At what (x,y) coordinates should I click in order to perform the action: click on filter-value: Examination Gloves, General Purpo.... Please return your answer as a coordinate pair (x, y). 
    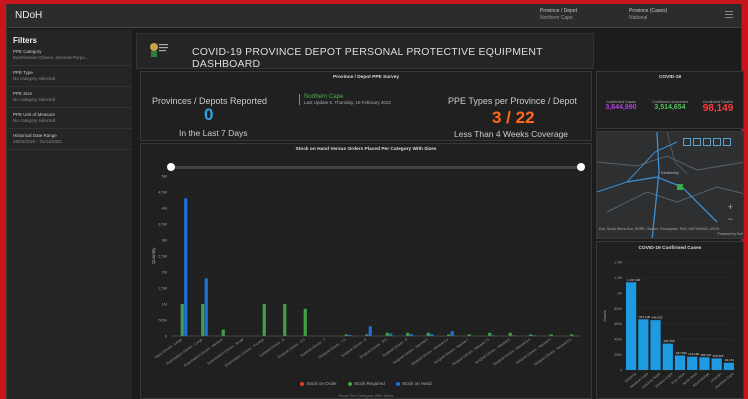
    Looking at the image, I should click on (51, 57).